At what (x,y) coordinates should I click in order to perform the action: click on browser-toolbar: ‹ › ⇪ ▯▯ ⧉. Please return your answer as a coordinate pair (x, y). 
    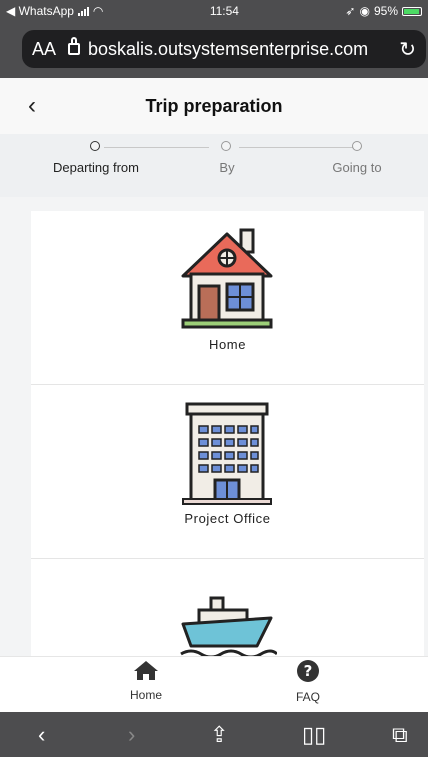
    Looking at the image, I should click on (214, 734).